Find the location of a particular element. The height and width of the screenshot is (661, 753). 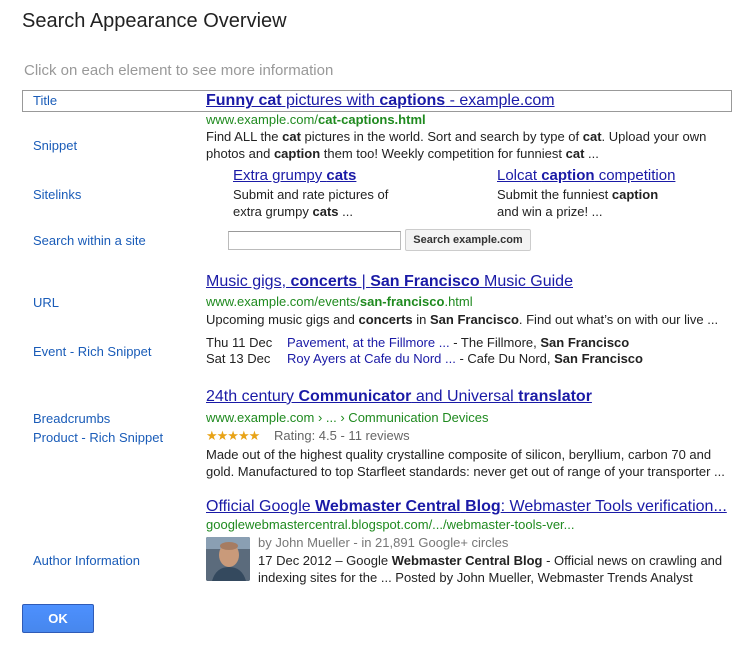

label-sitelinks: Sitelinks is located at coordinates (57, 194).